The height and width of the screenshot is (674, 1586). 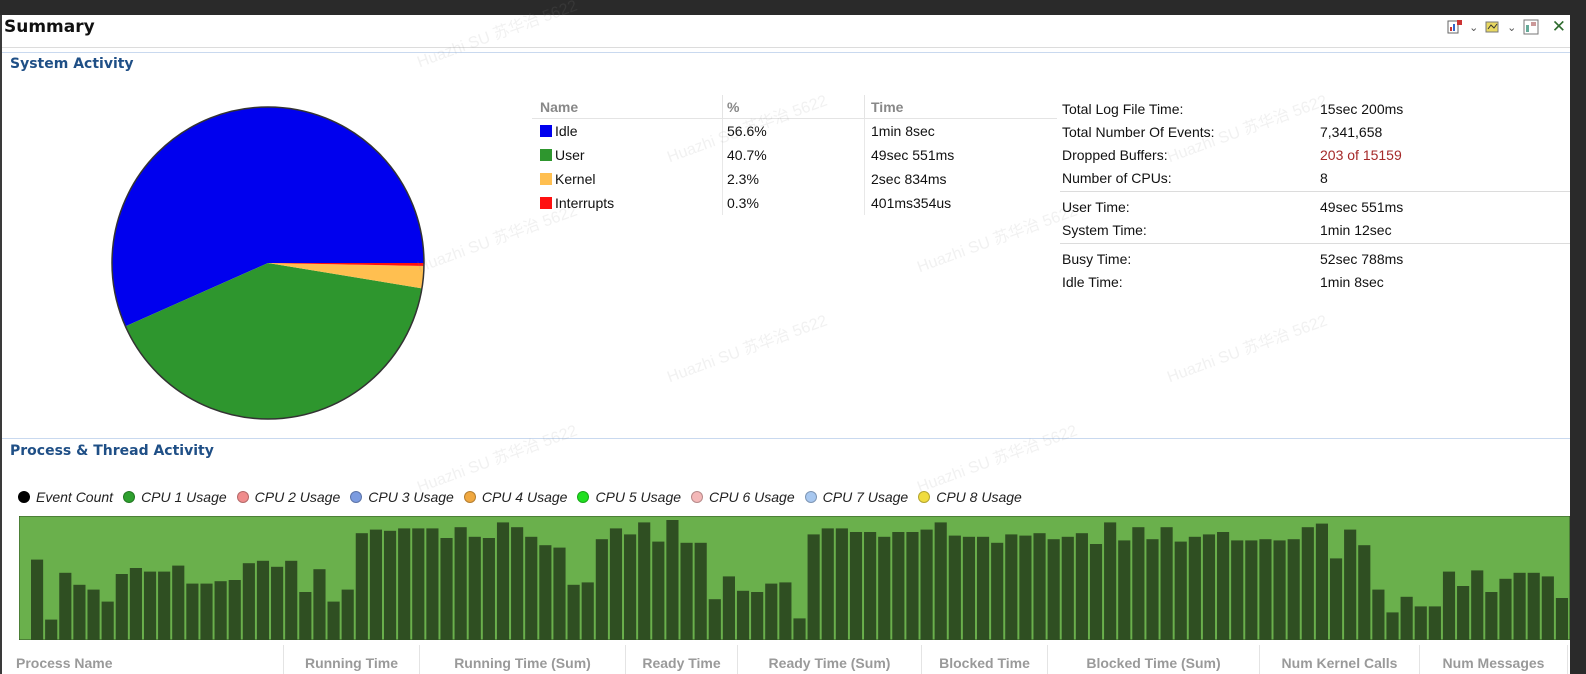 What do you see at coordinates (629, 497) in the screenshot?
I see `series-legend-item: CPU 5 Usage` at bounding box center [629, 497].